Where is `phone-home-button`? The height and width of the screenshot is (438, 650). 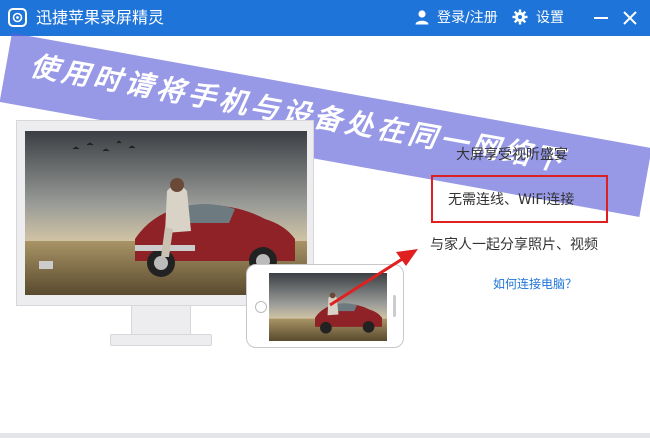 phone-home-button is located at coordinates (261, 307).